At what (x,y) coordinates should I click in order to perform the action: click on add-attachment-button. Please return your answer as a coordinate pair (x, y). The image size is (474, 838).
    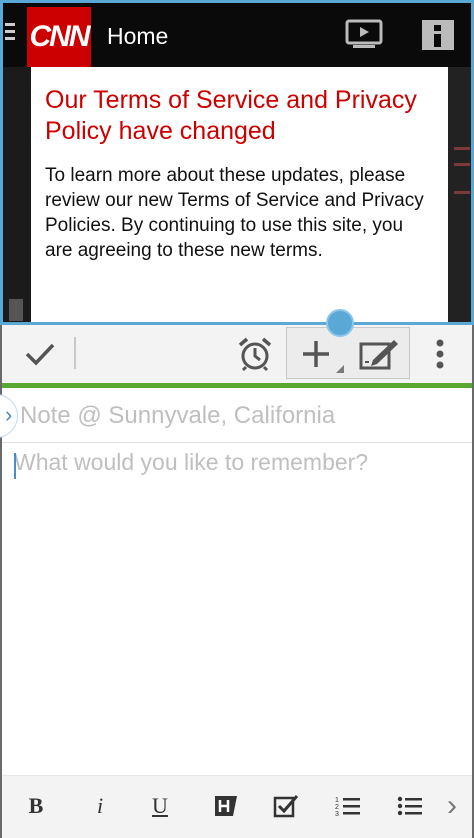
    Looking at the image, I should click on (316, 354).